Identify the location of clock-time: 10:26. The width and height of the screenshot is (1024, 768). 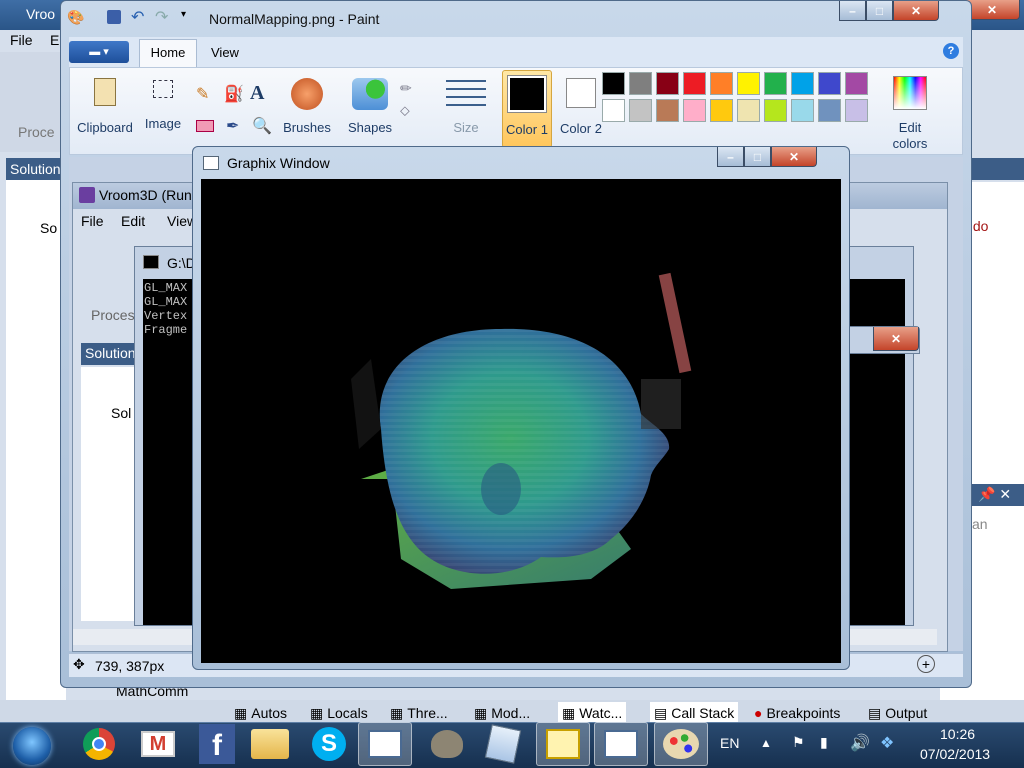
(957, 734).